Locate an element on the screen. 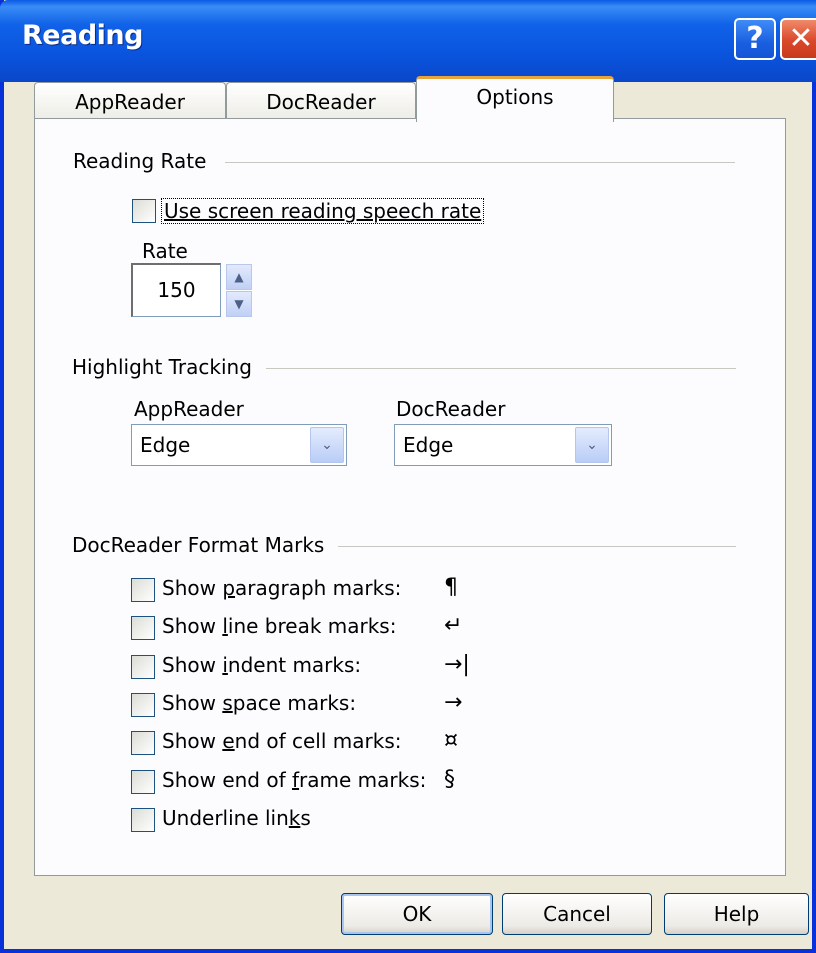 The image size is (816, 953). format-mark-symbol: → is located at coordinates (453, 702).